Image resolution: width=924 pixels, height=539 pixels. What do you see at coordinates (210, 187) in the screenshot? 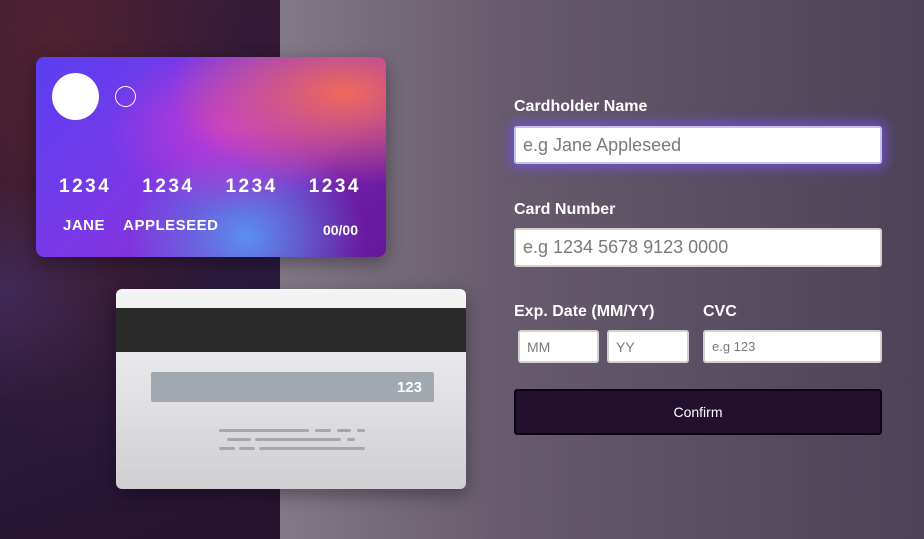
I see `card-number-display: 1234 1234 1234 1234` at bounding box center [210, 187].